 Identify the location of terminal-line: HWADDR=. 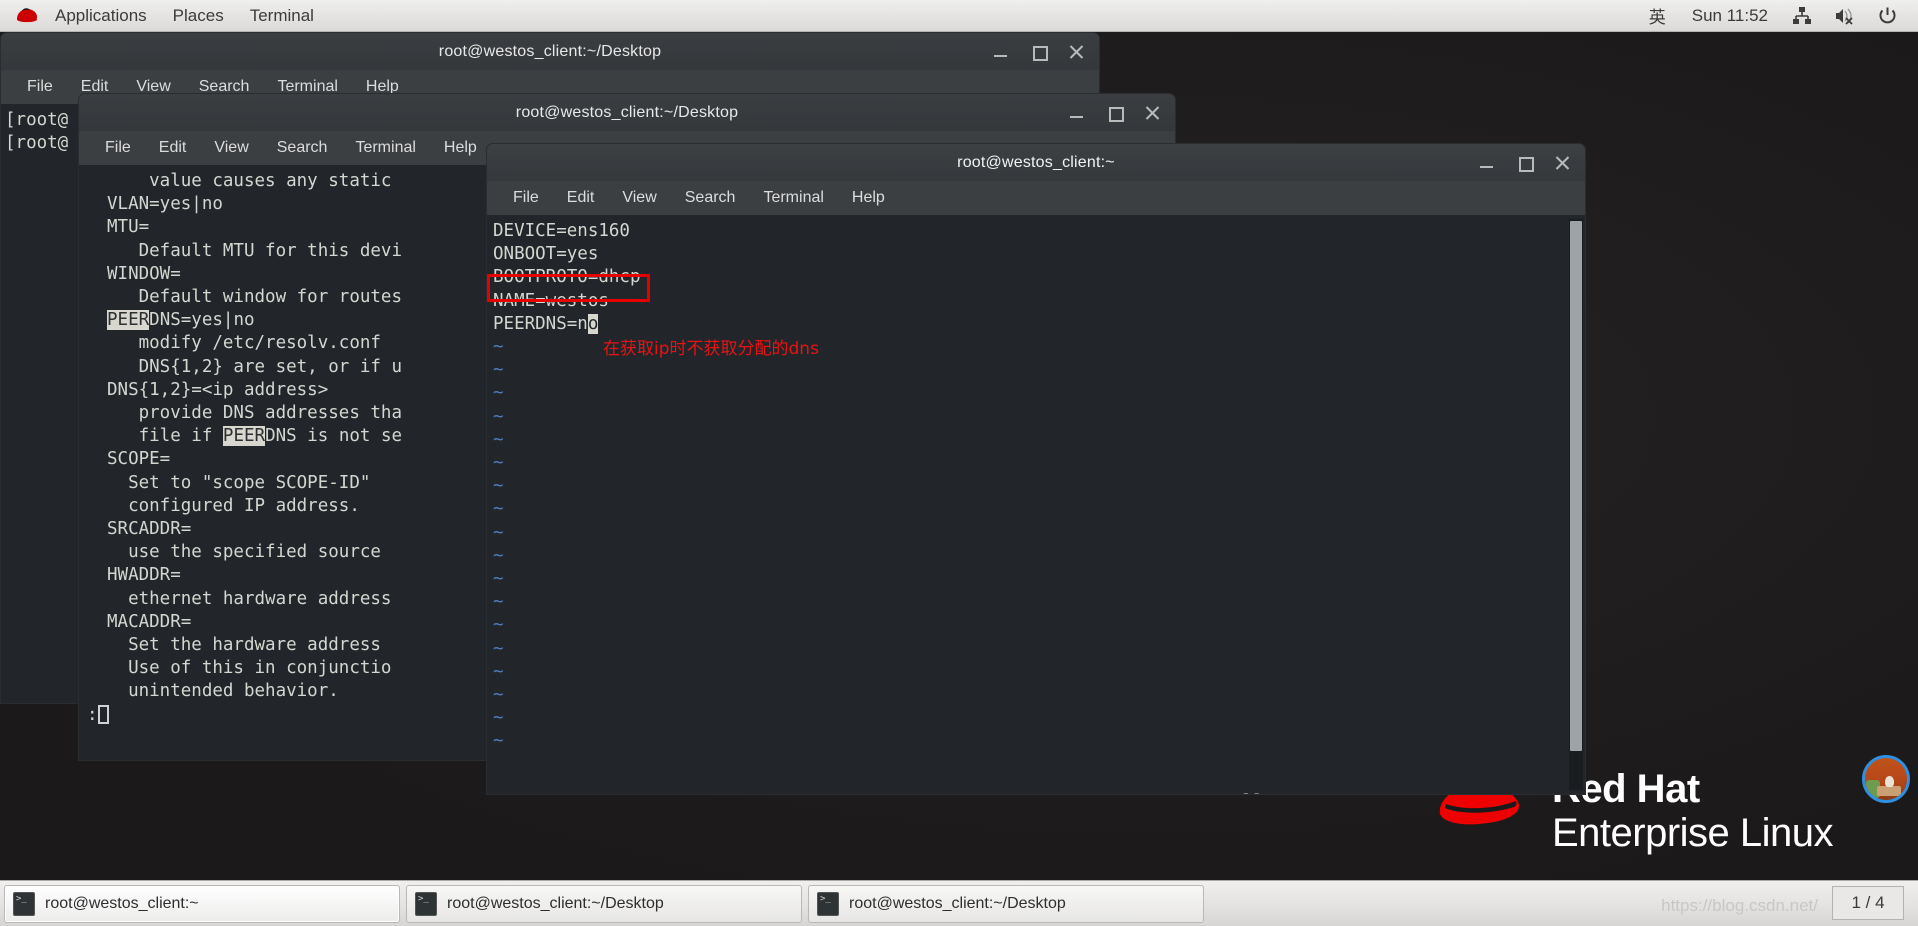
(144, 575).